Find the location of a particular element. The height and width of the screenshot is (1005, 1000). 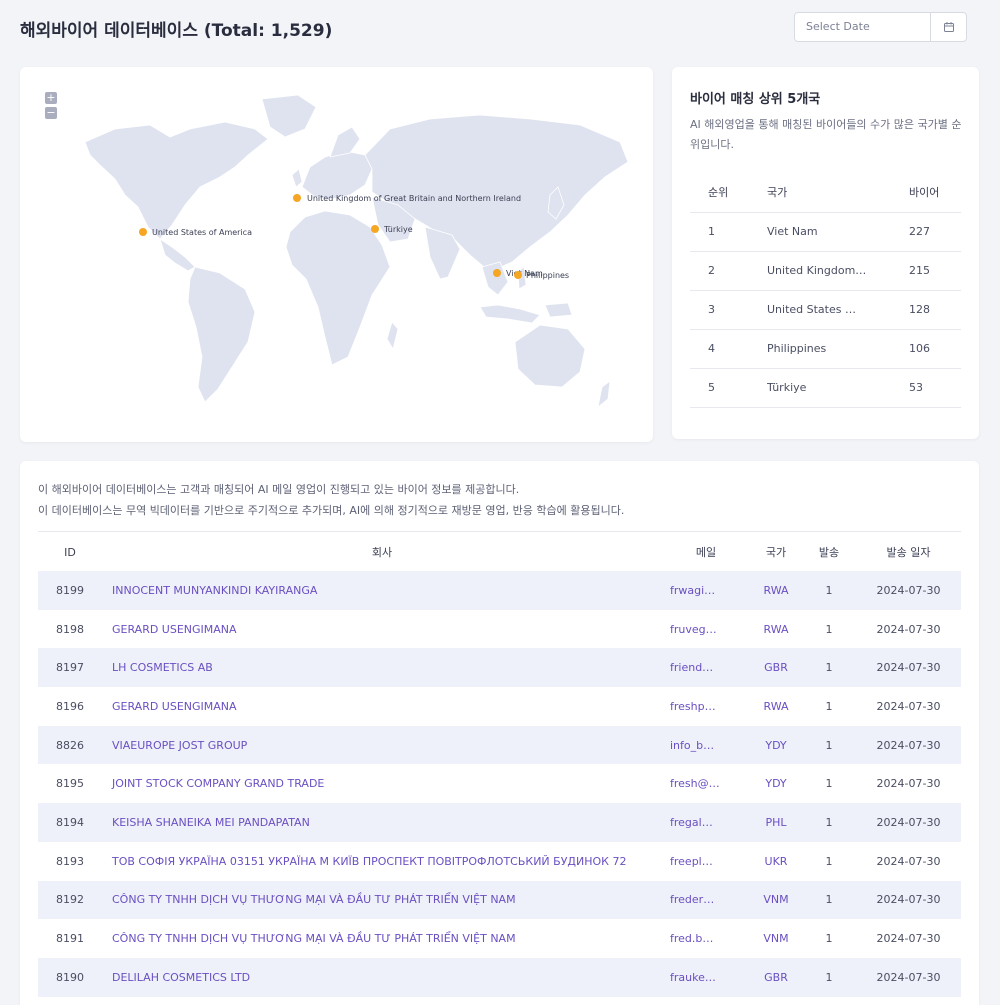

table-row: 2 United Kingdom… 215 is located at coordinates (825, 271).